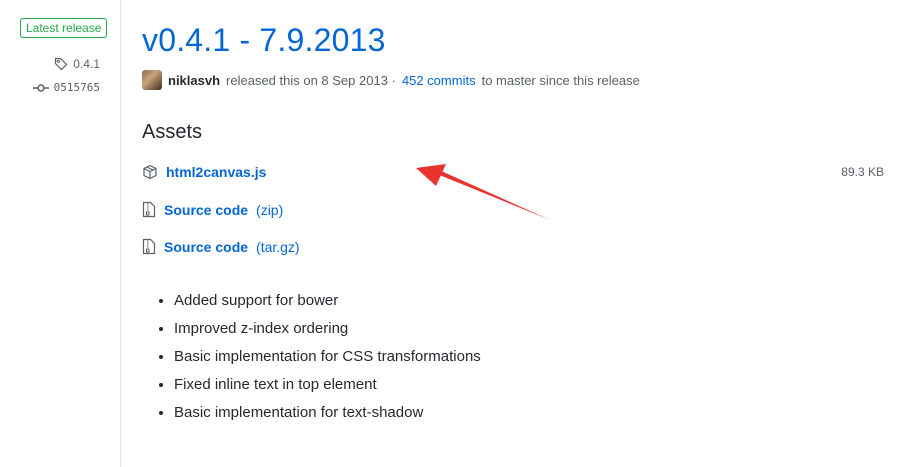 This screenshot has height=467, width=900. I want to click on latest-release-badge: Latest release, so click(64, 28).